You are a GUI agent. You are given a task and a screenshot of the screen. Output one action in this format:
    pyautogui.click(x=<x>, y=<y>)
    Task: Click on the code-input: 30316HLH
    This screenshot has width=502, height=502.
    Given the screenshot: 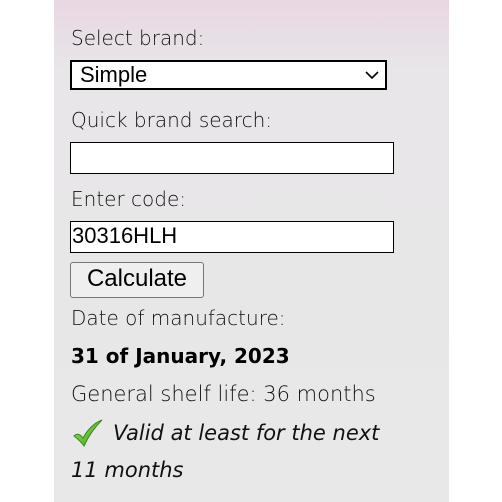 What is the action you would take?
    pyautogui.click(x=232, y=237)
    